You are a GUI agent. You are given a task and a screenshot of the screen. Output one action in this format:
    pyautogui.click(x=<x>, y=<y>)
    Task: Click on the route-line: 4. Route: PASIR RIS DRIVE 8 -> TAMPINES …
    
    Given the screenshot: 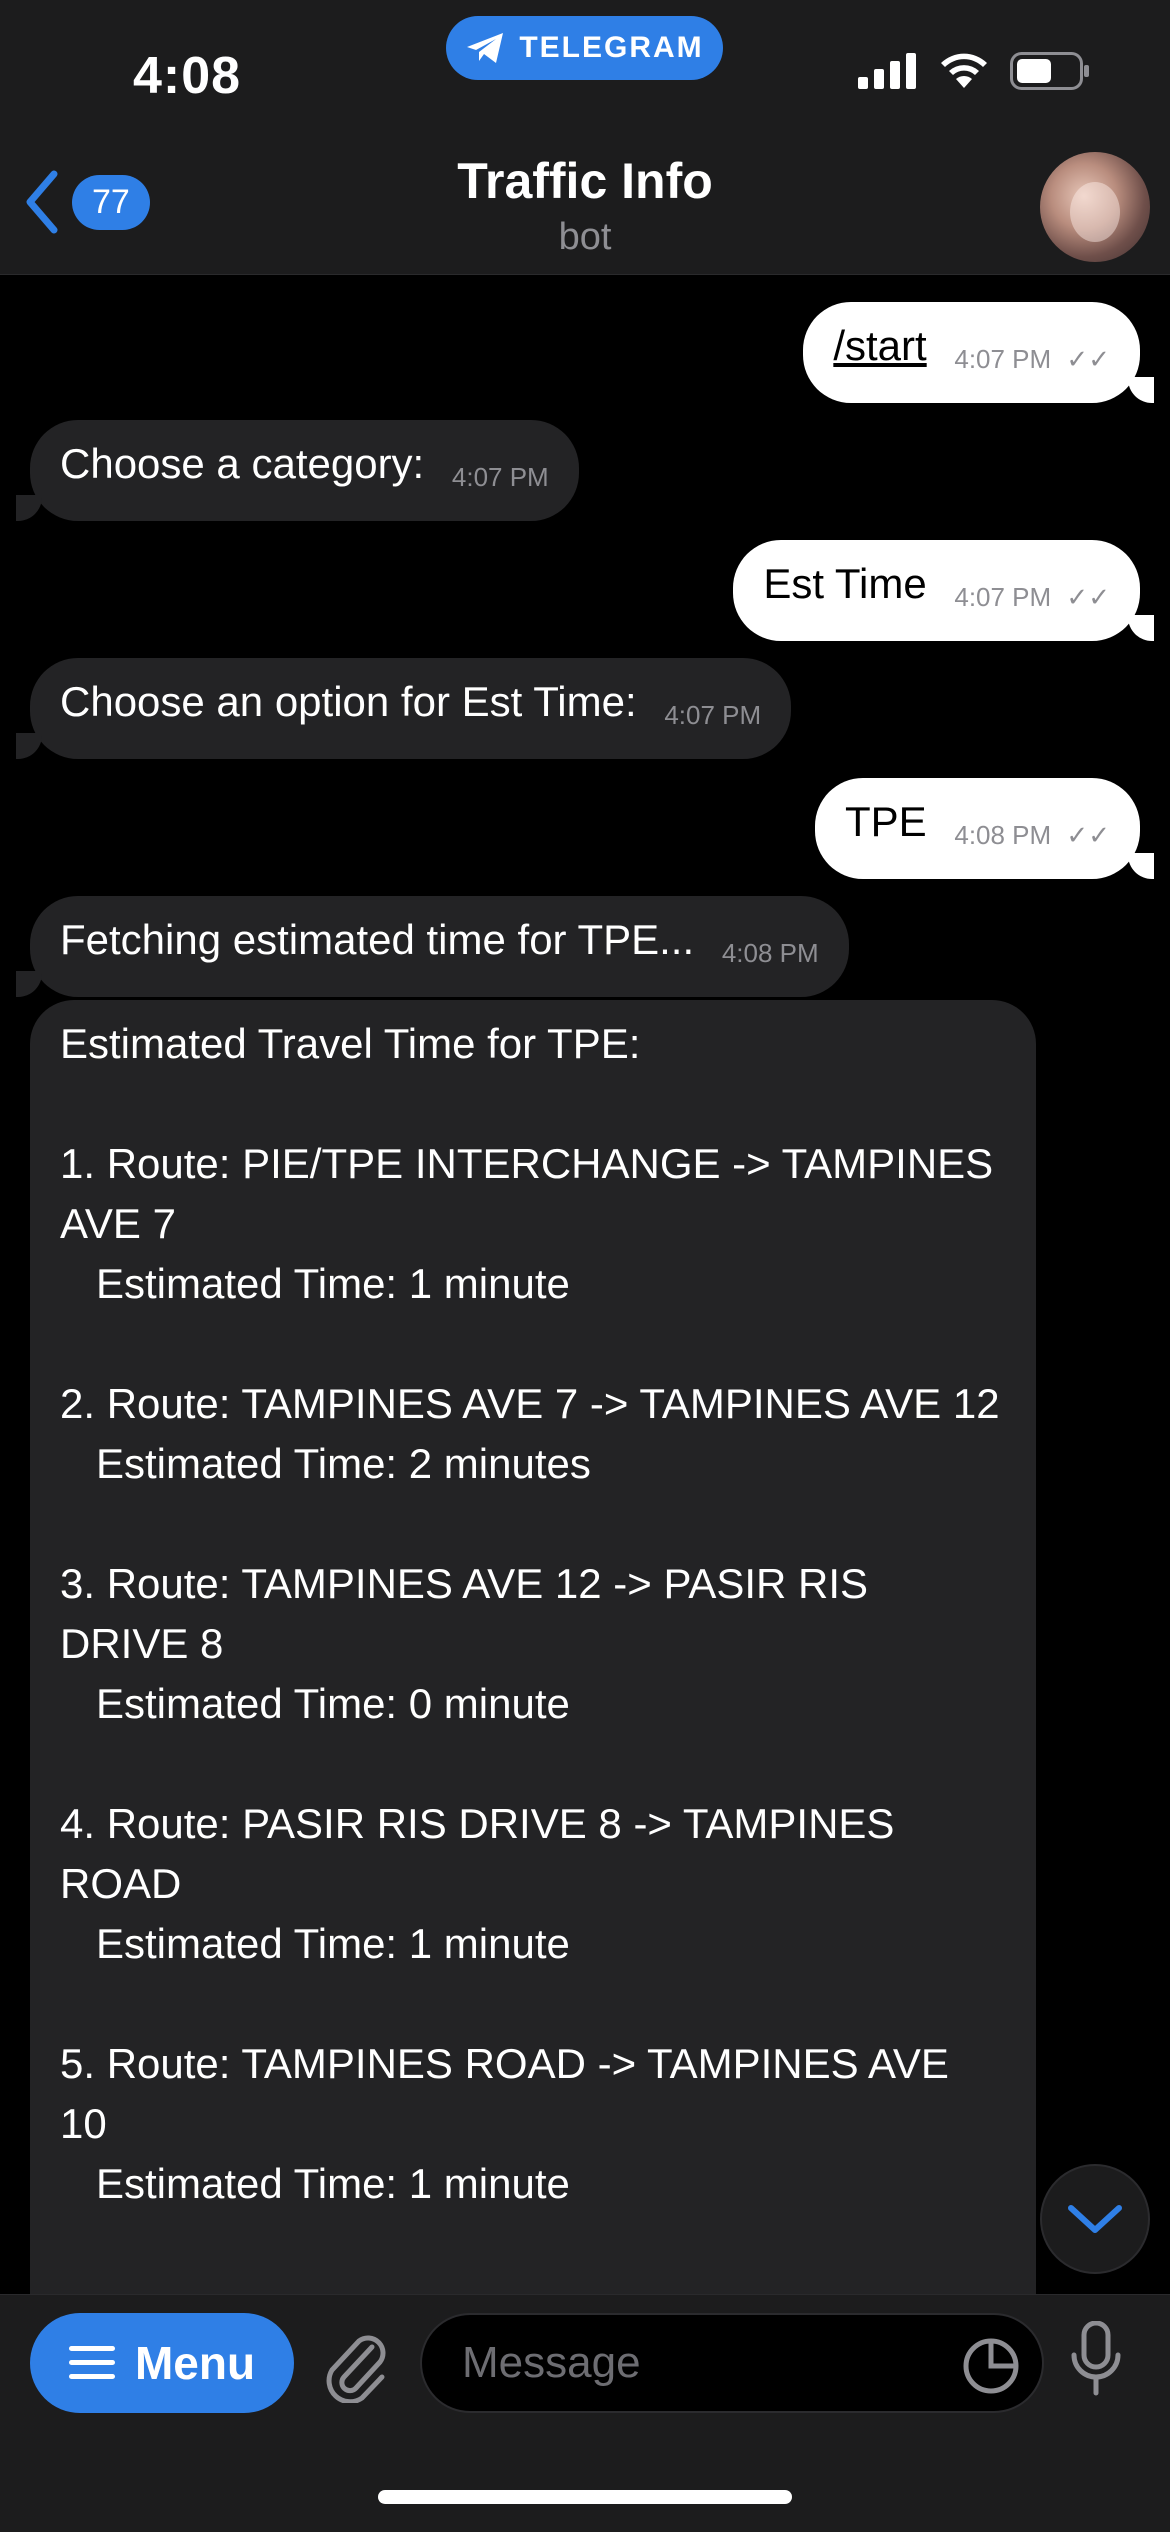 What is the action you would take?
    pyautogui.click(x=483, y=1853)
    